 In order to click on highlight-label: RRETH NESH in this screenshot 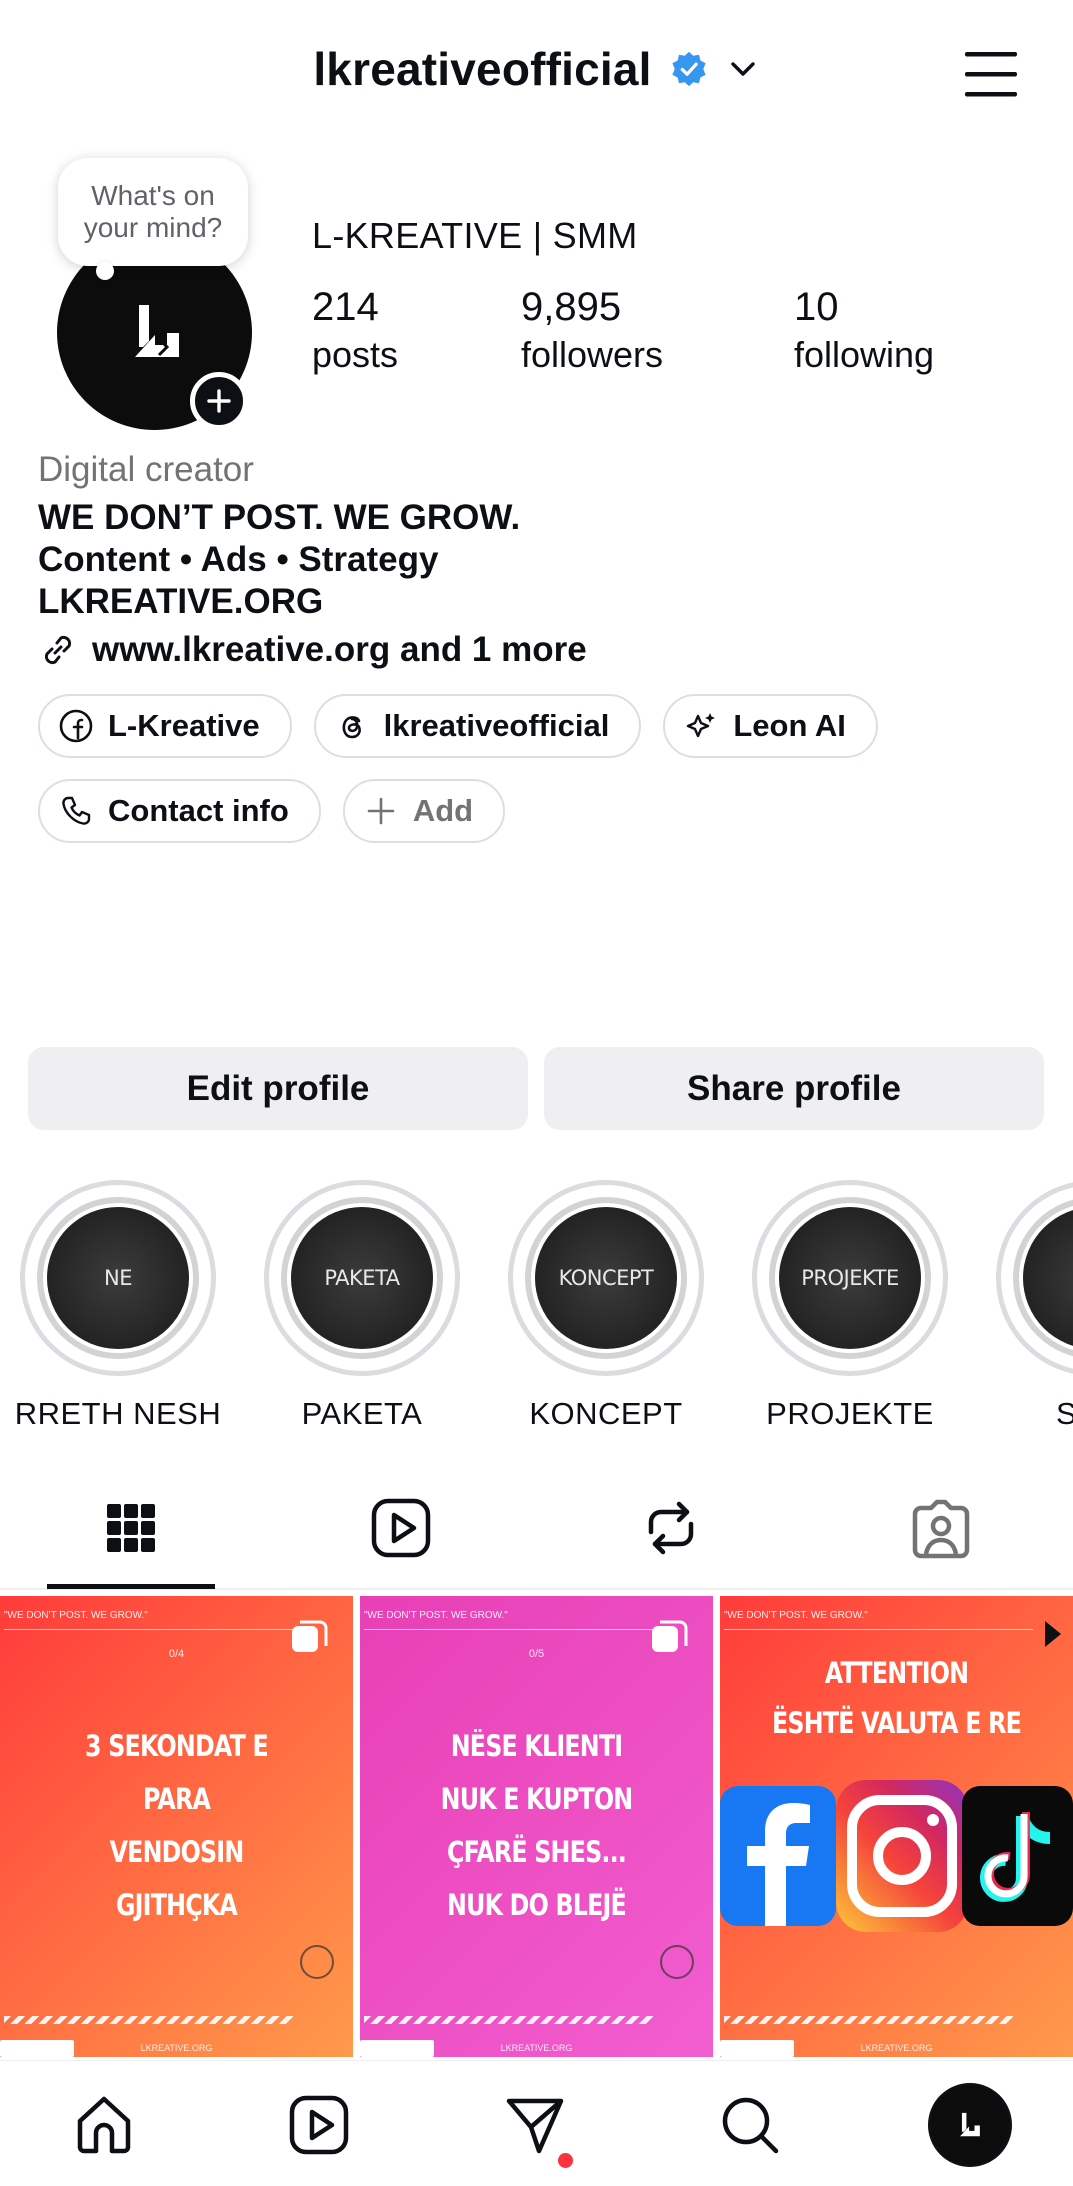, I will do `click(118, 1413)`.